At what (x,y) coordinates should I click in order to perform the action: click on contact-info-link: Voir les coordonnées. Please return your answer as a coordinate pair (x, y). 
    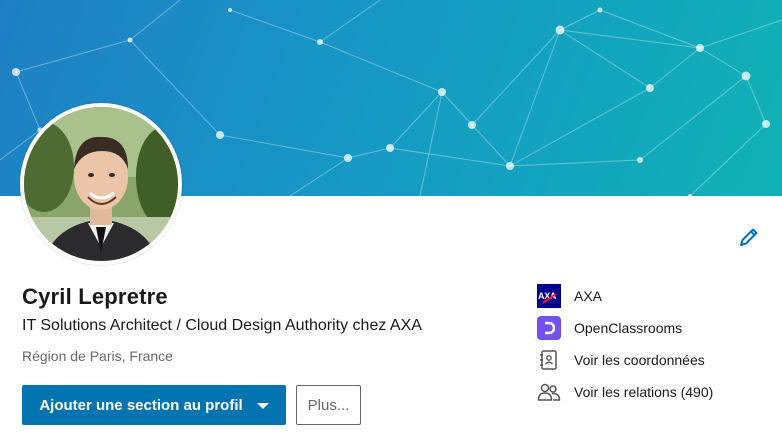
    Looking at the image, I should click on (652, 360).